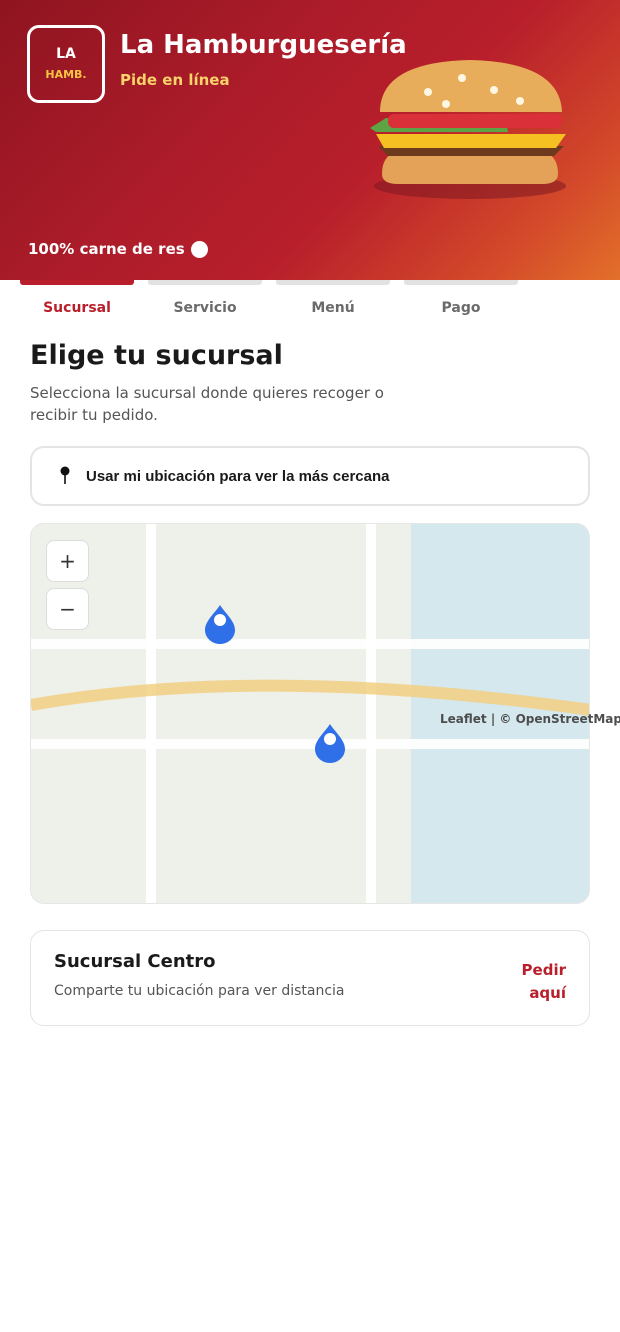 The width and height of the screenshot is (620, 1332). Describe the element at coordinates (205, 308) in the screenshot. I see `step-label: Servicio` at that location.